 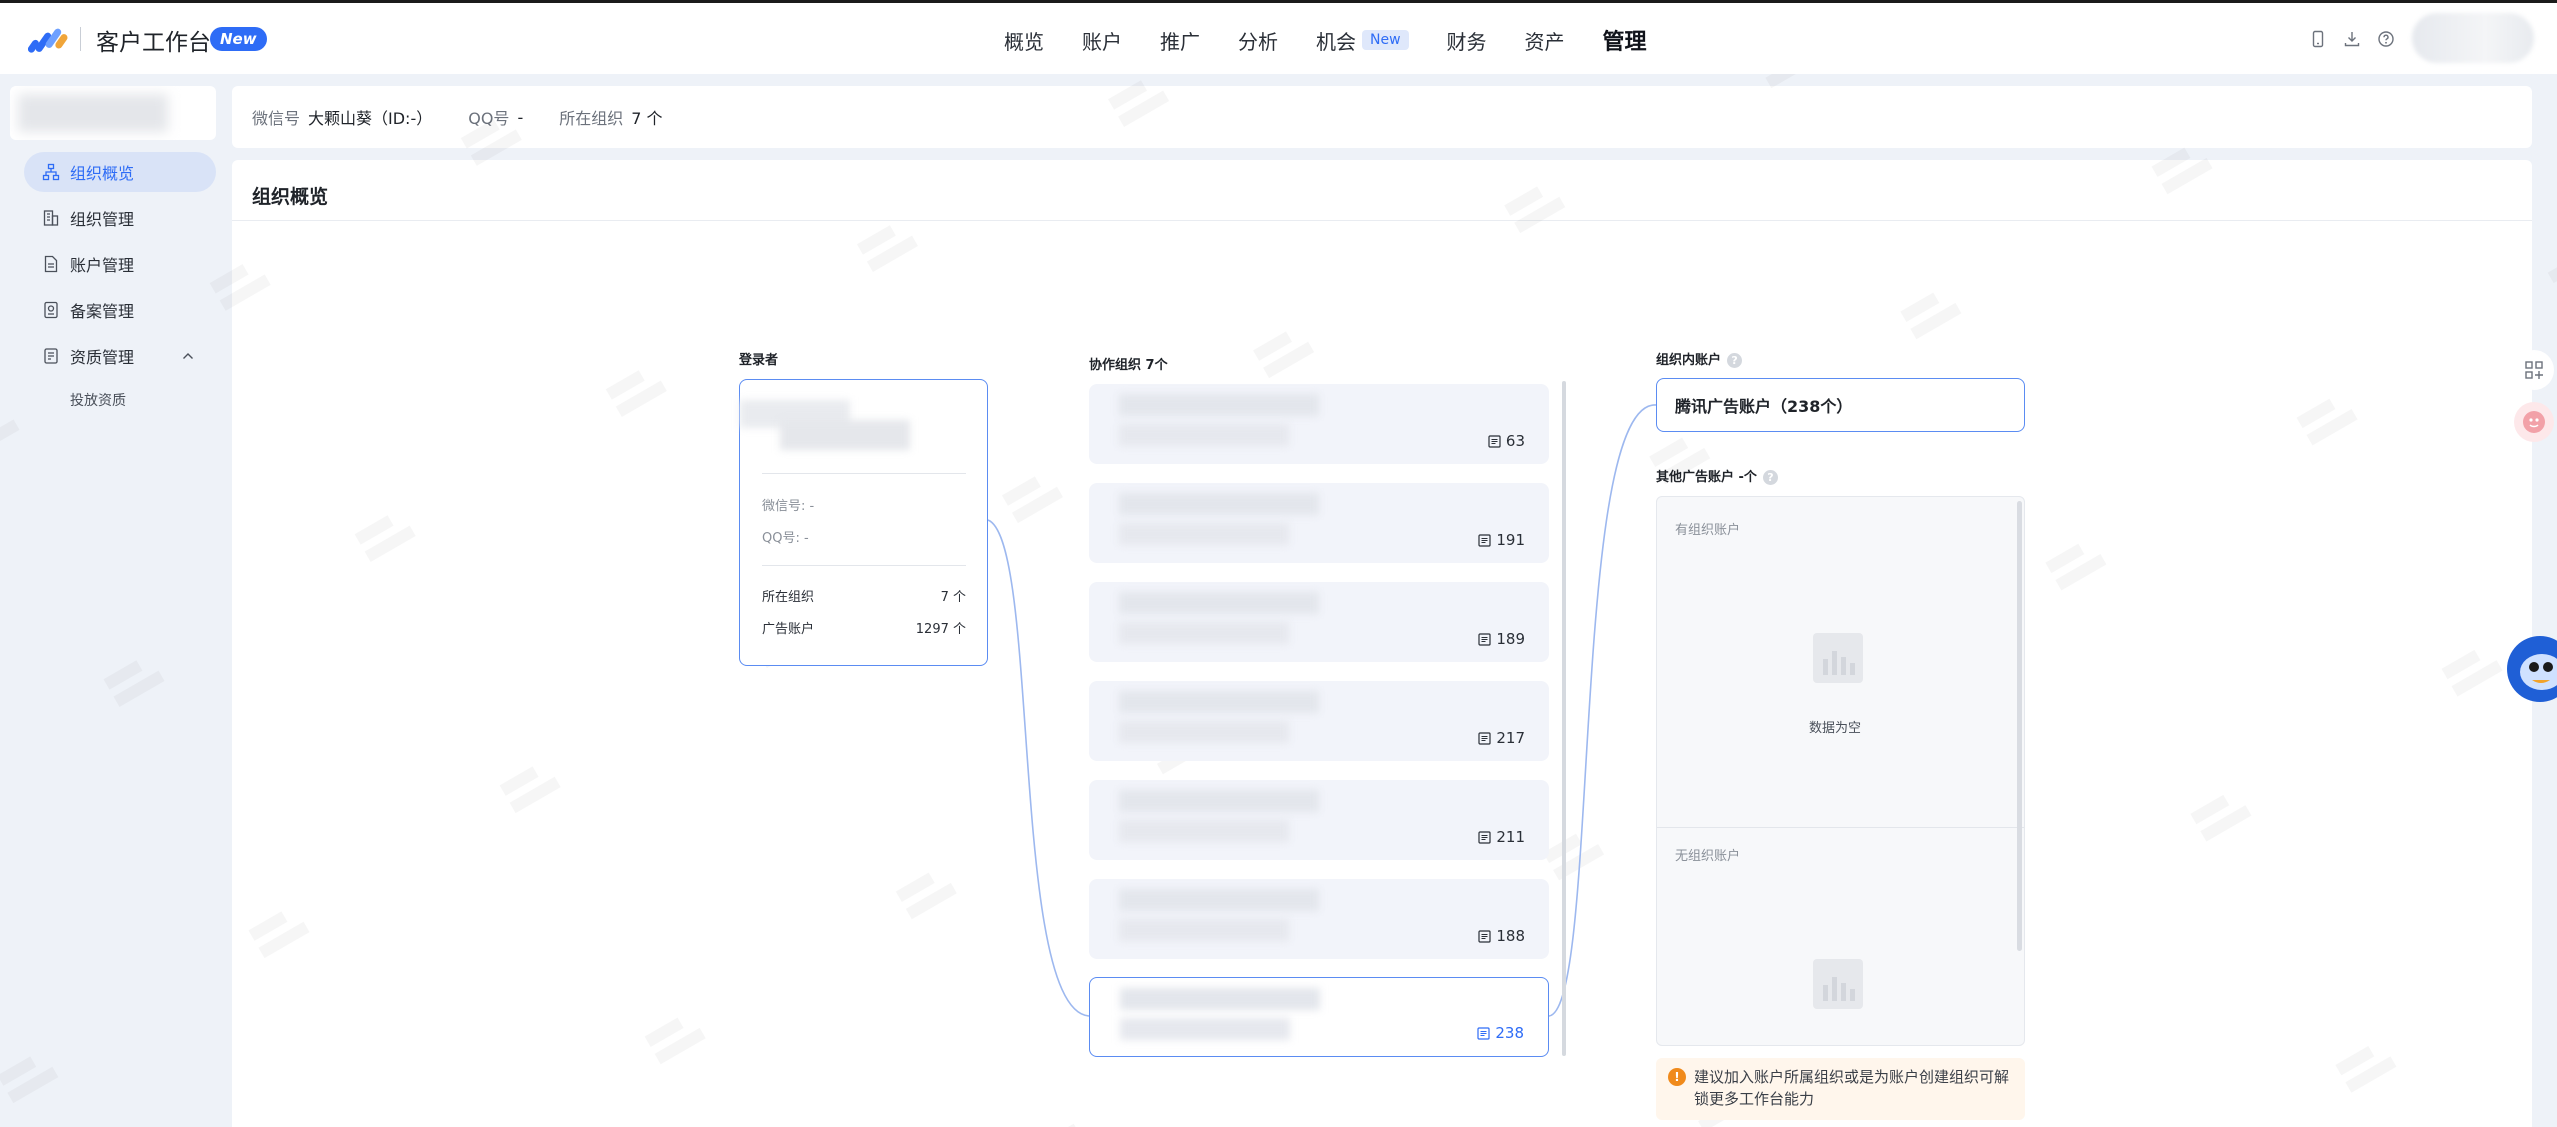 What do you see at coordinates (1506, 441) in the screenshot?
I see `org-account-count: 63` at bounding box center [1506, 441].